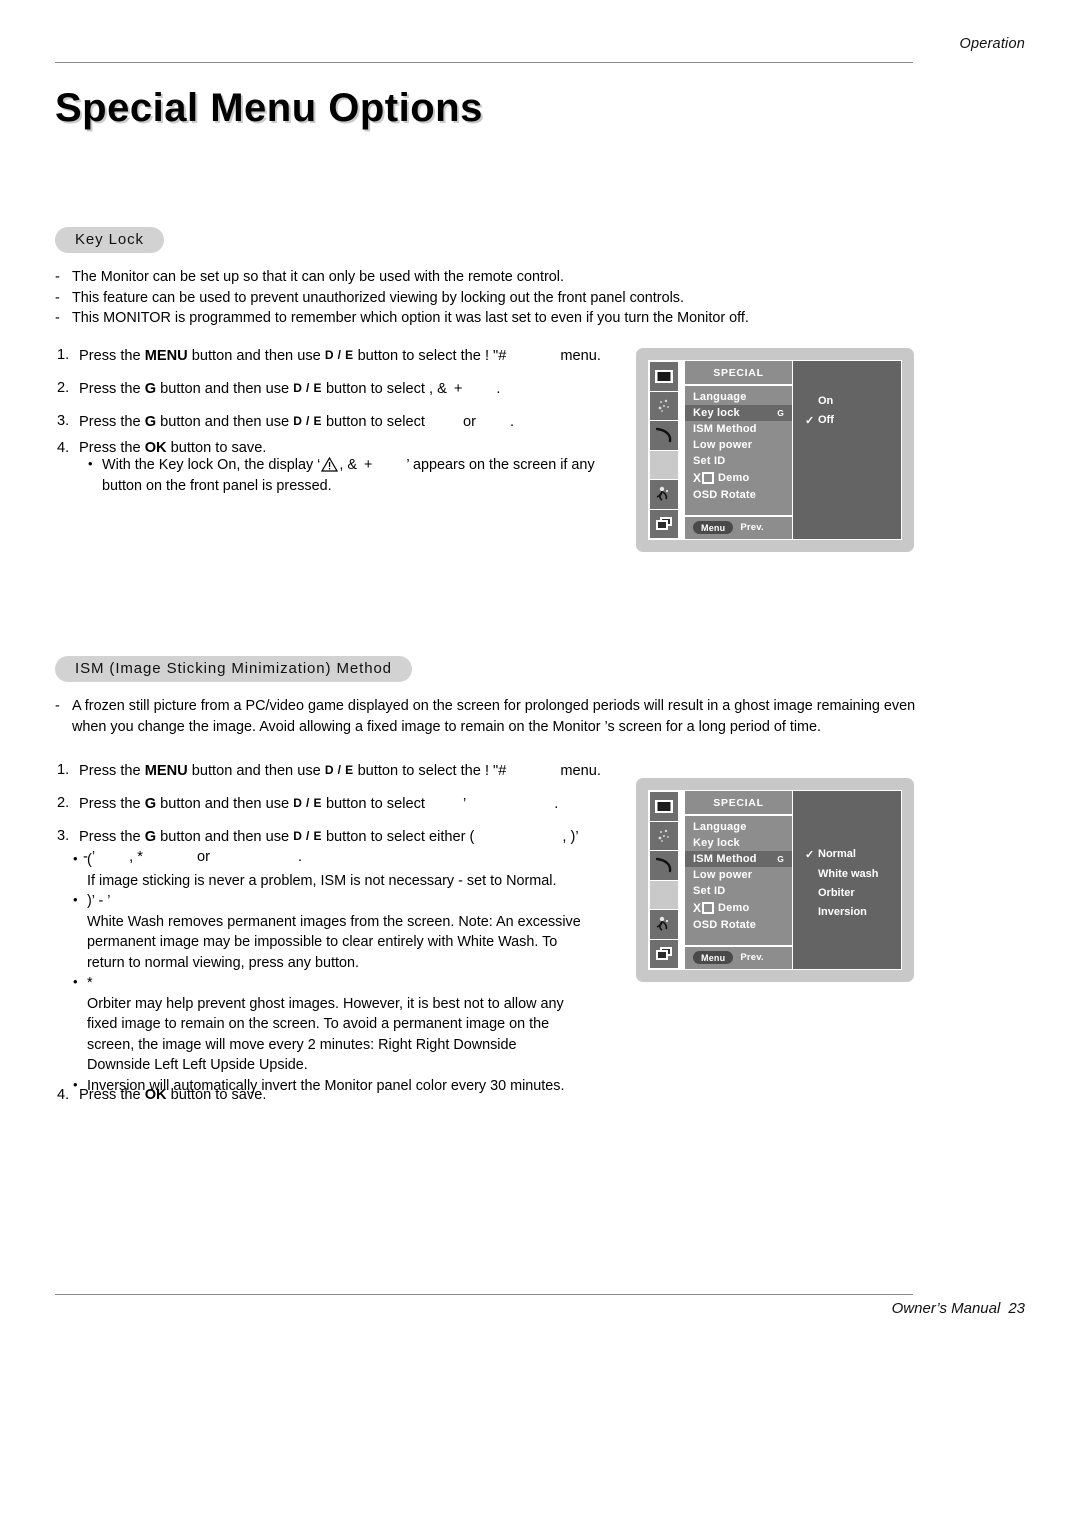 Image resolution: width=1080 pixels, height=1528 pixels. What do you see at coordinates (368, 465) in the screenshot?
I see `garbled-option-name-2: +` at bounding box center [368, 465].